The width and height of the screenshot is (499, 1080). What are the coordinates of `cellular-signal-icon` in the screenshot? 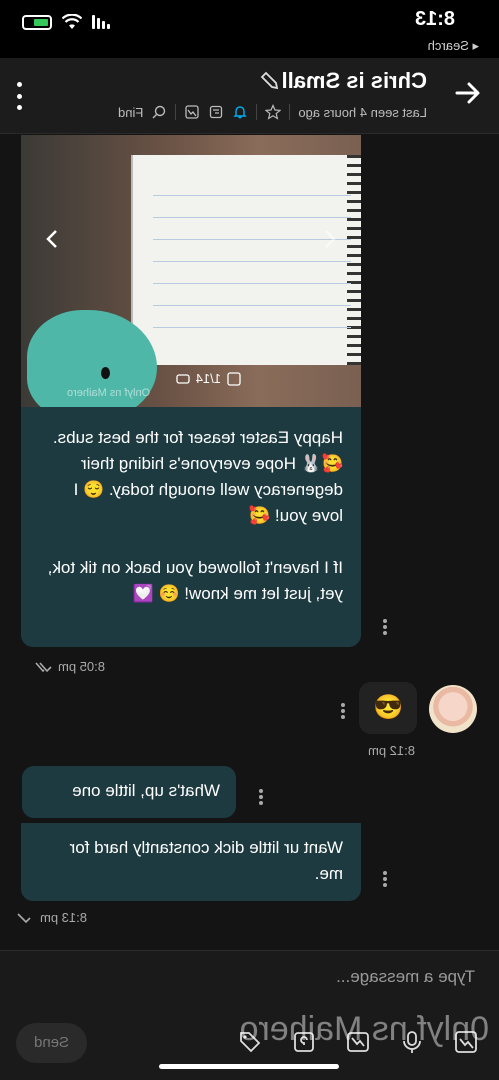 It's located at (101, 22).